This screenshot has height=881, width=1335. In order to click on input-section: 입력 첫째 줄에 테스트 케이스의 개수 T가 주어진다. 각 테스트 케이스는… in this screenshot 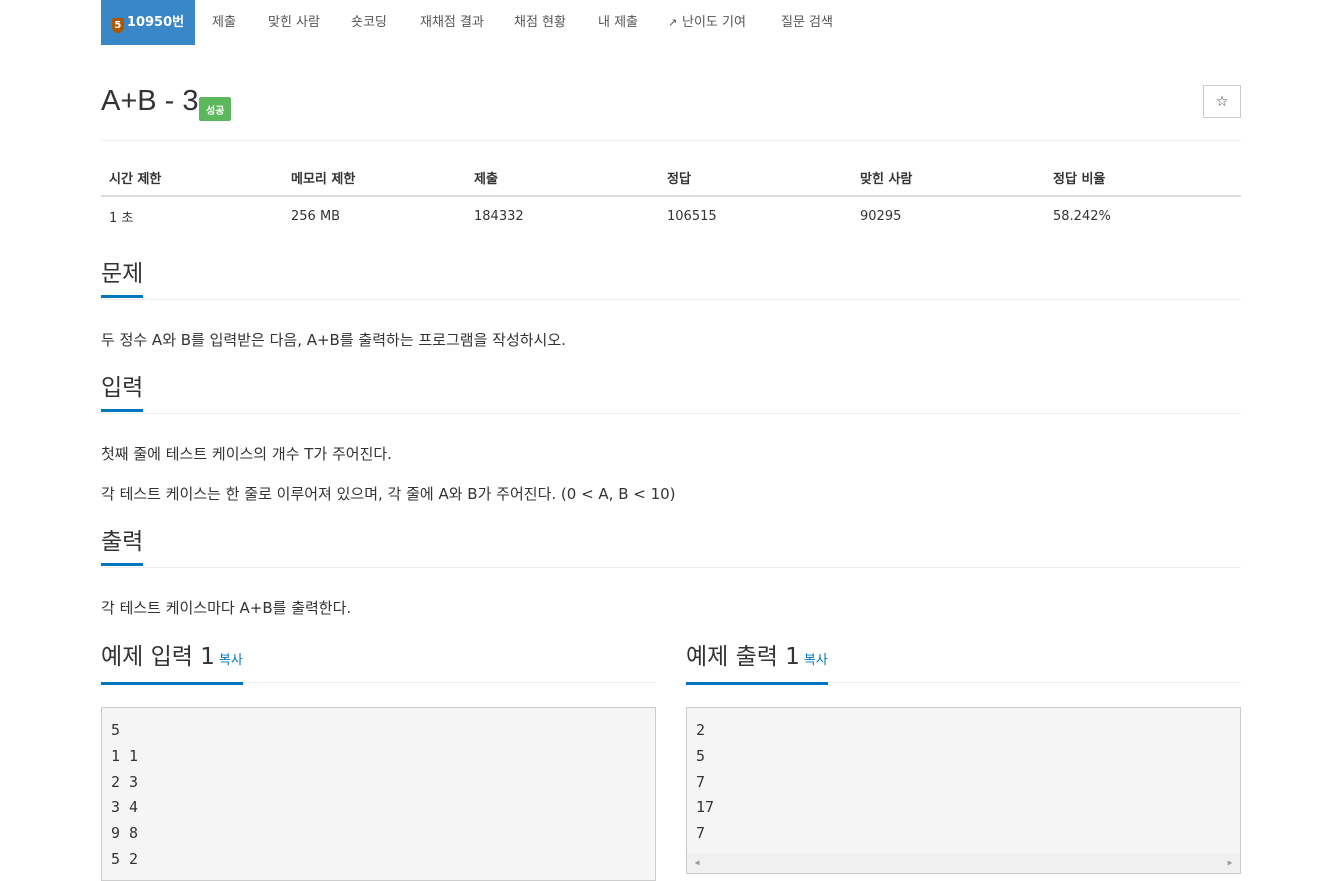, I will do `click(671, 438)`.